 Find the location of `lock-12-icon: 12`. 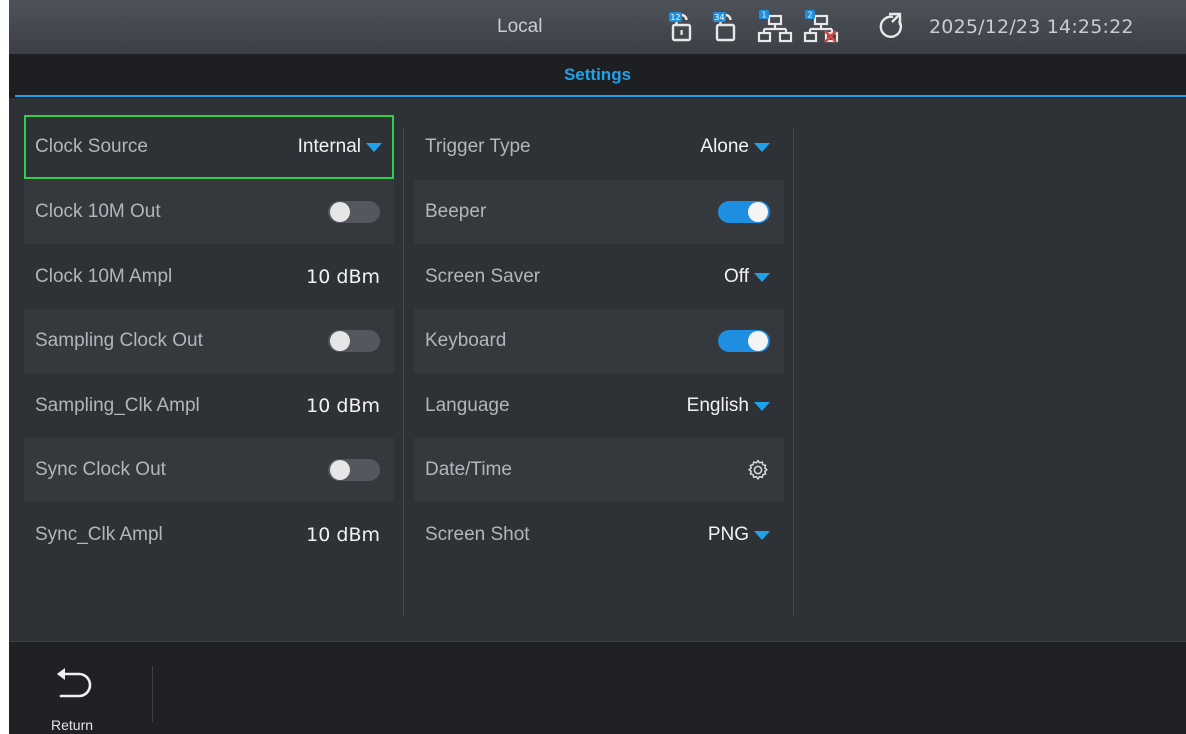

lock-12-icon: 12 is located at coordinates (685, 27).